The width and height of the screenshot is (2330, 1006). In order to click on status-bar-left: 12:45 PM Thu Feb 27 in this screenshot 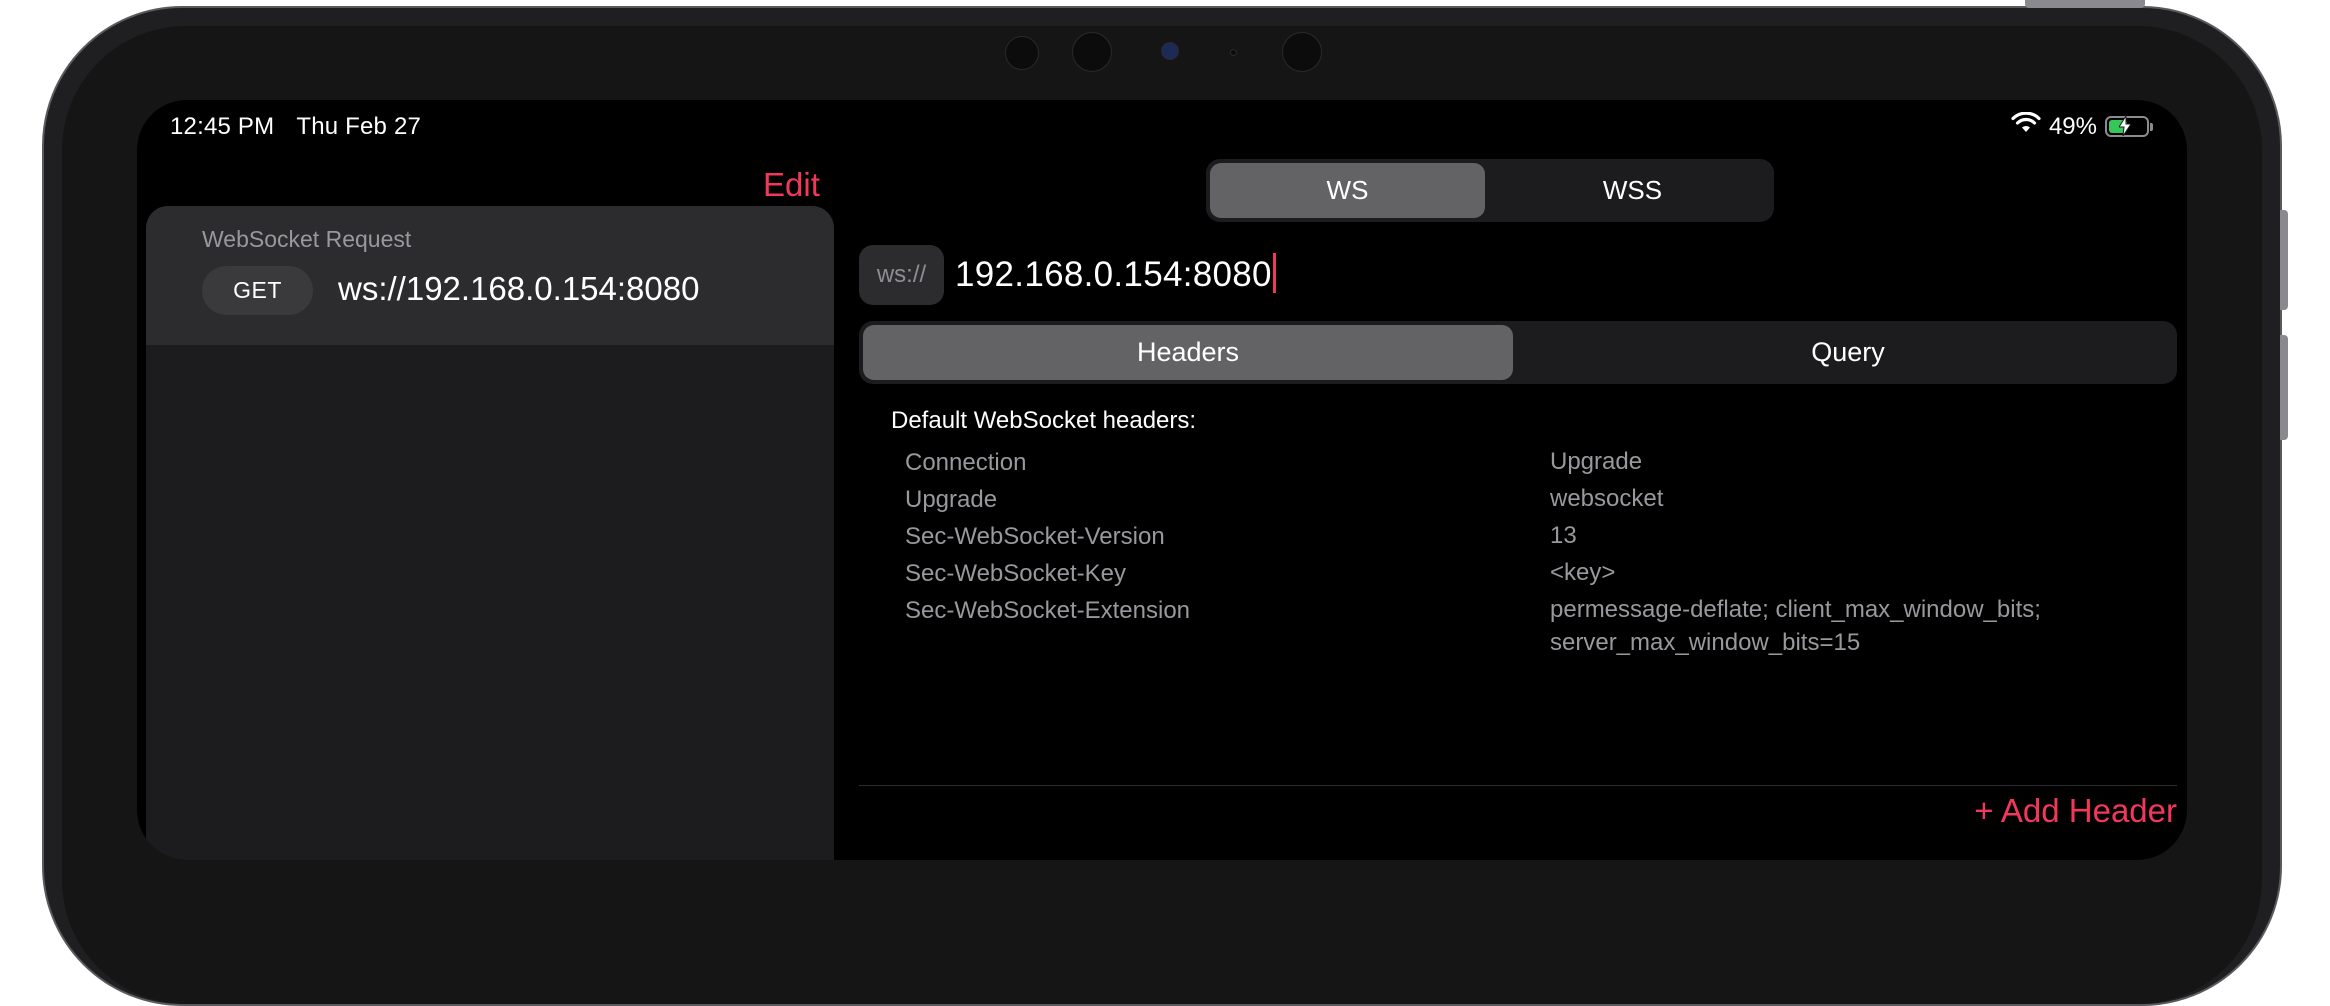, I will do `click(295, 127)`.